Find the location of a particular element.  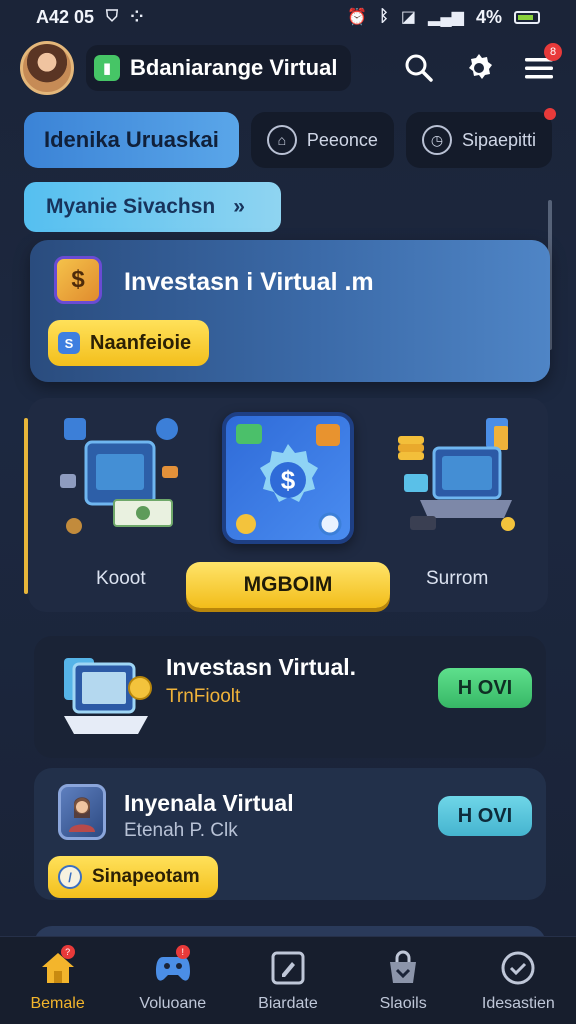

search-button is located at coordinates (419, 68).